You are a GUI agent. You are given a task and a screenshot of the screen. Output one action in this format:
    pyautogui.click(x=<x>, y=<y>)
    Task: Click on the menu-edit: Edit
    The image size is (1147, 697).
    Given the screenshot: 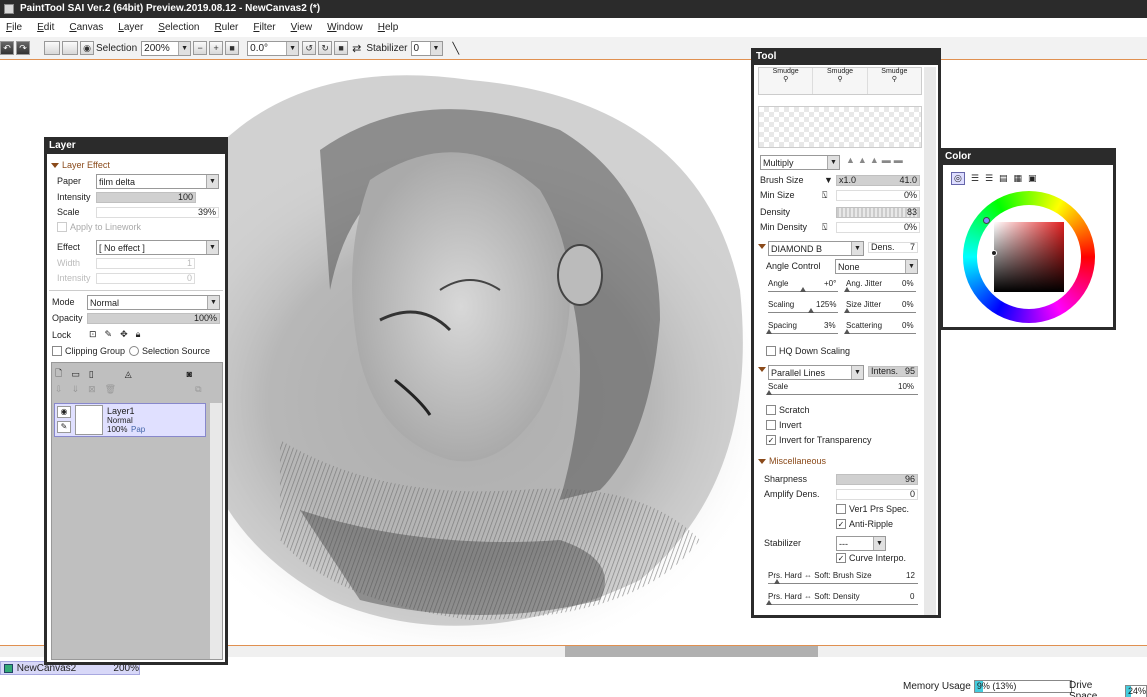 What is the action you would take?
    pyautogui.click(x=47, y=27)
    